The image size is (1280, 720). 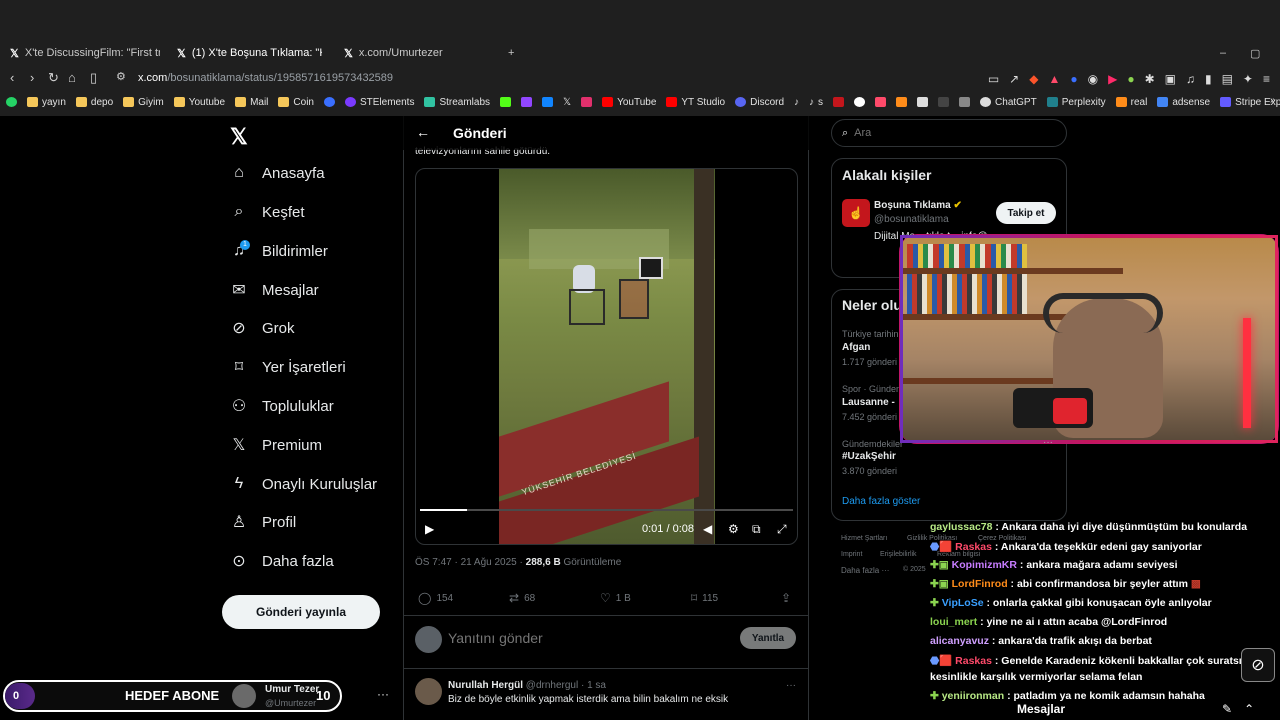 What do you see at coordinates (707, 529) in the screenshot?
I see `volume-icon: ◀︎` at bounding box center [707, 529].